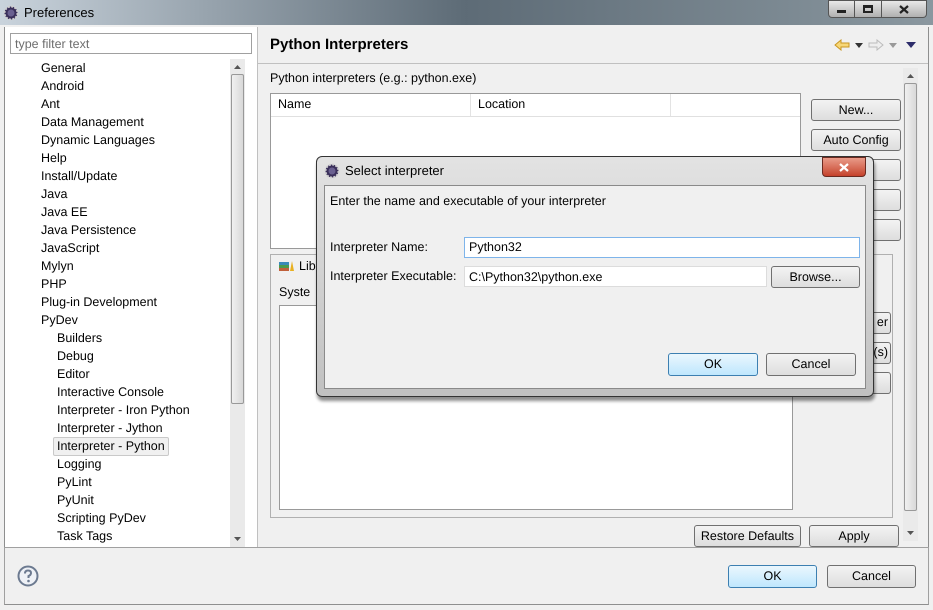 Image resolution: width=933 pixels, height=610 pixels. What do you see at coordinates (295, 292) in the screenshot?
I see `list-label: Syste` at bounding box center [295, 292].